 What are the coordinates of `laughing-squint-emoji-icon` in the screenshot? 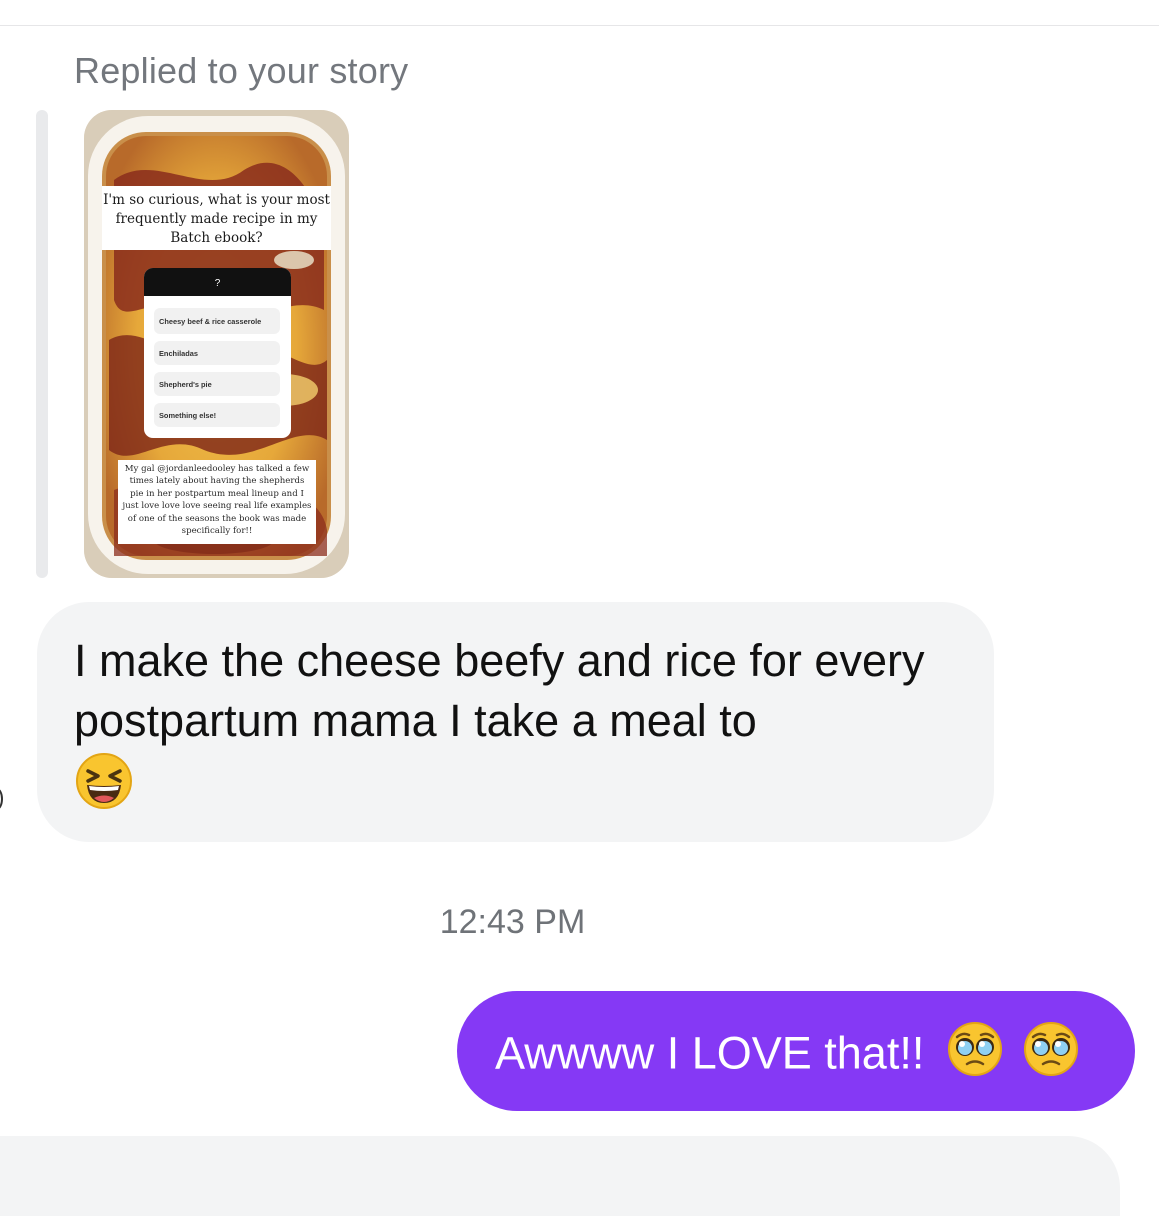 It's located at (104, 788).